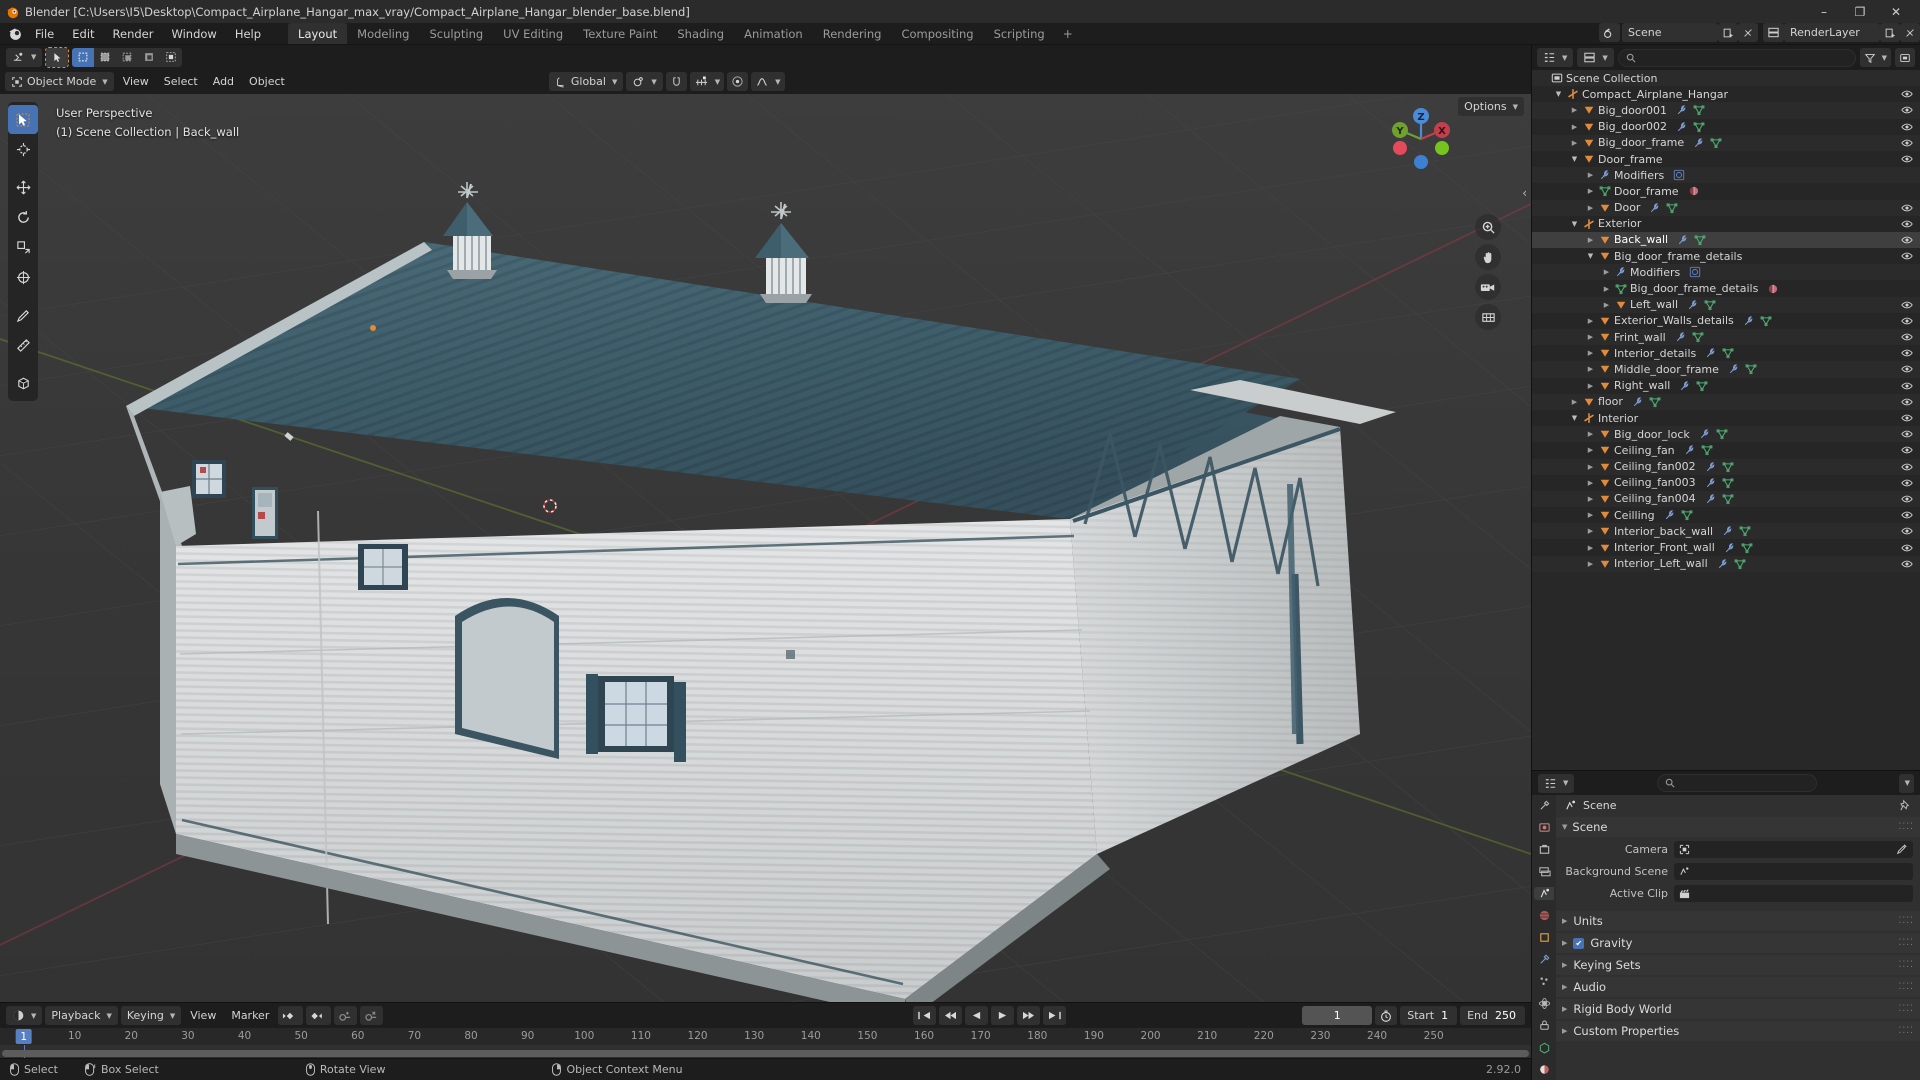 This screenshot has width=1920, height=1080. I want to click on jump-to-prev-keyframe-button, so click(291, 1015).